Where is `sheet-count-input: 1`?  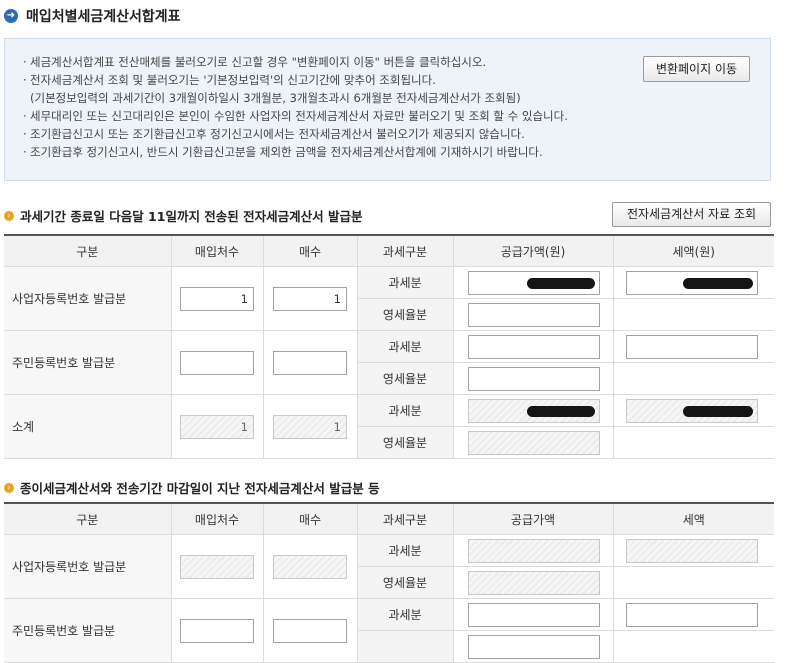 sheet-count-input: 1 is located at coordinates (310, 298).